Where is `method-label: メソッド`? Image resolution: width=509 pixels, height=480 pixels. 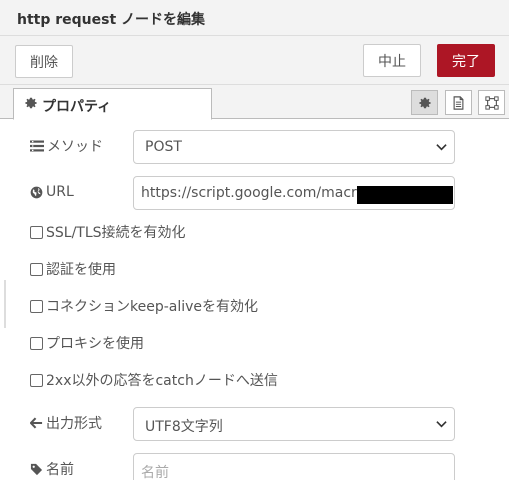
method-label: メソッド is located at coordinates (75, 147).